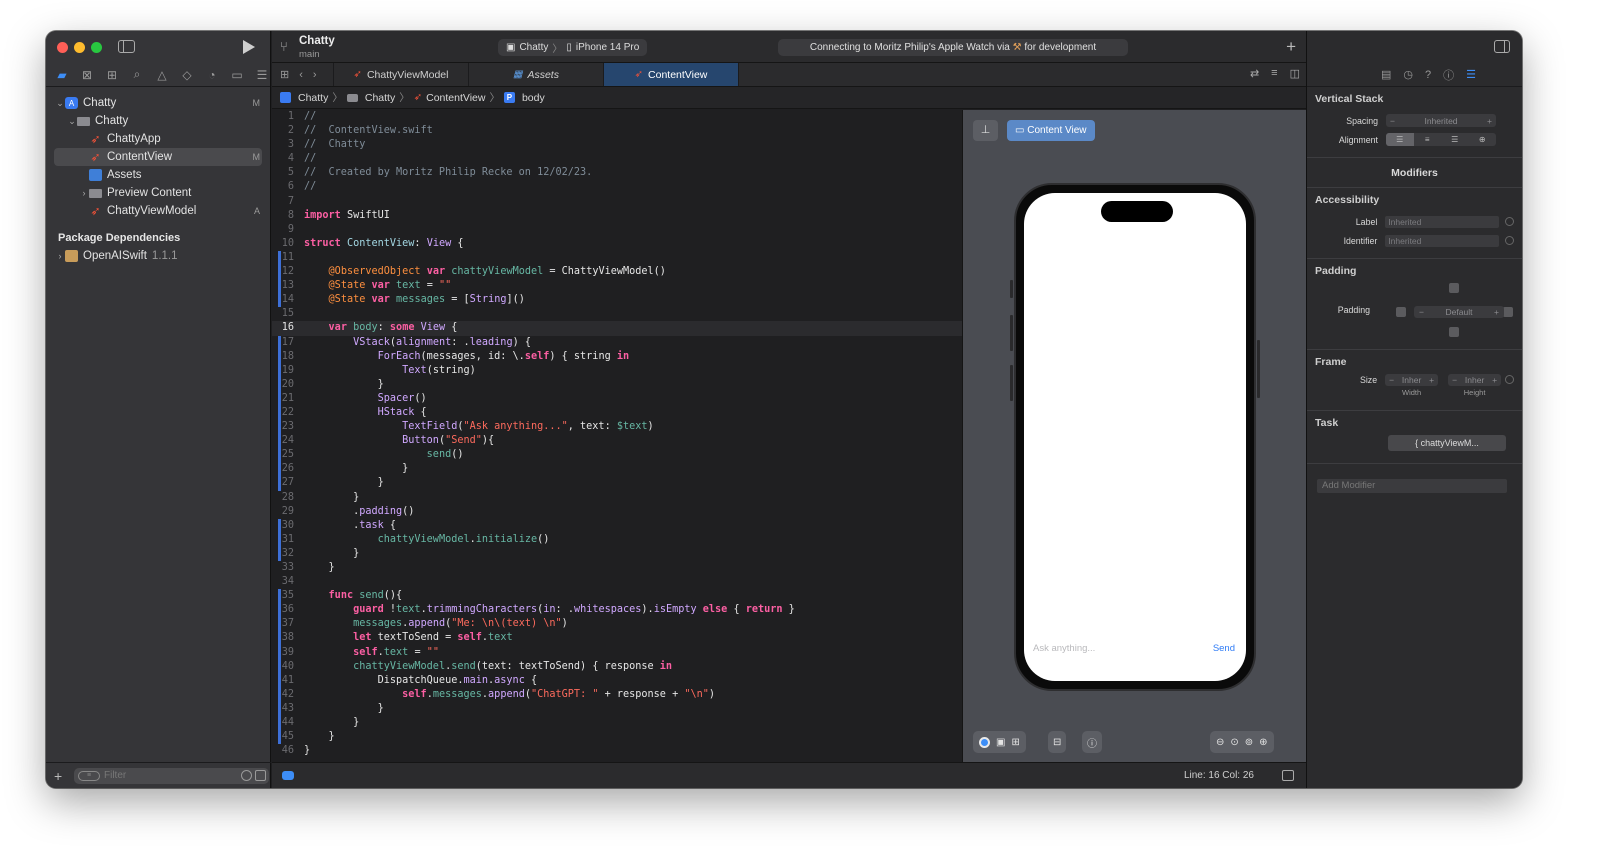 The width and height of the screenshot is (1600, 866). Describe the element at coordinates (1455, 139) in the screenshot. I see `align-trailing-icon: ☰` at that location.